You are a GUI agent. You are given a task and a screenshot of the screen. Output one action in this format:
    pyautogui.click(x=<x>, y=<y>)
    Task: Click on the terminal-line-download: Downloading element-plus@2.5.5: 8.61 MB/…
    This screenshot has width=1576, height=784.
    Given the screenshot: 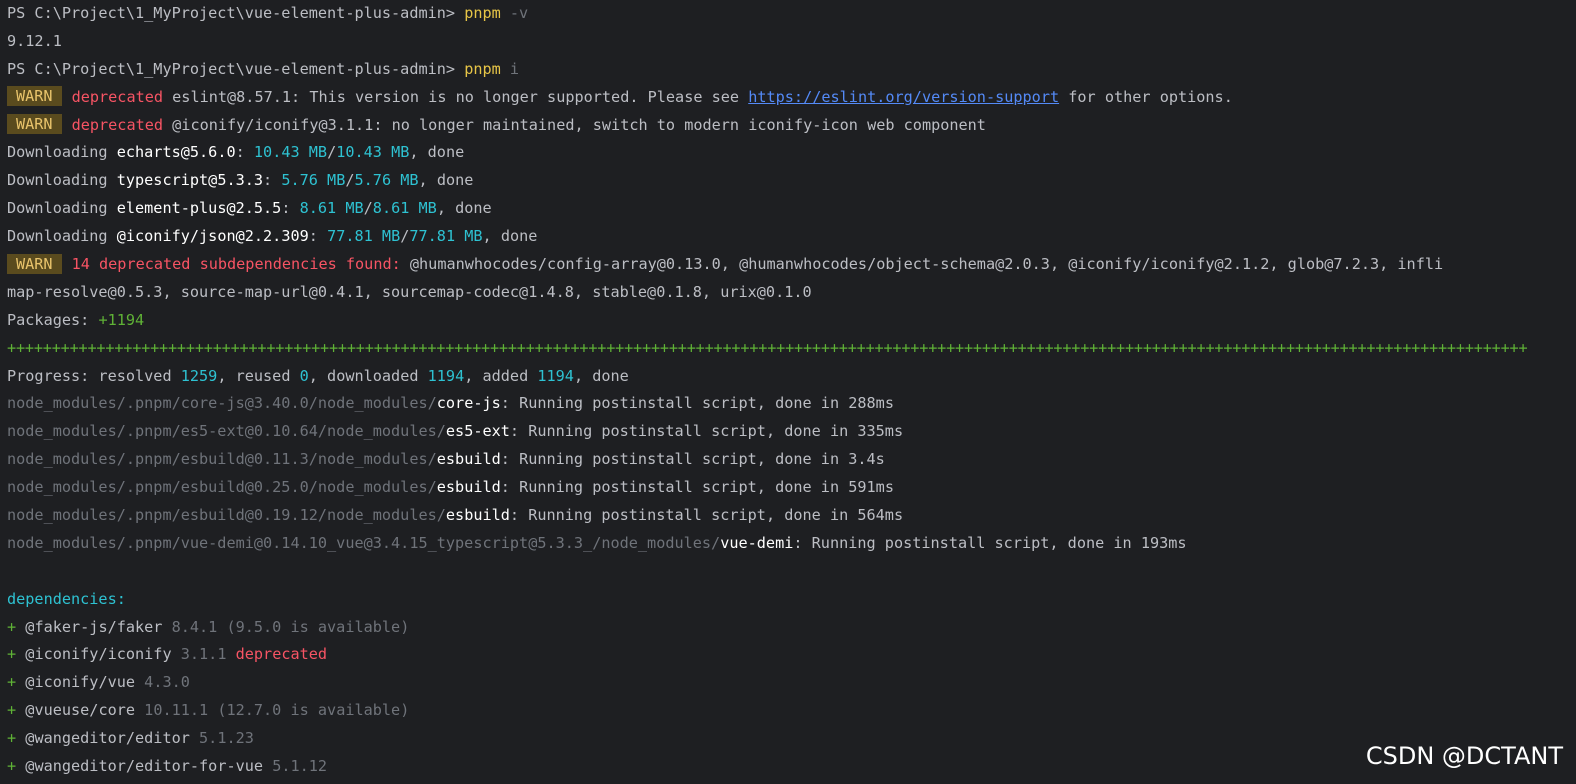 What is the action you would take?
    pyautogui.click(x=788, y=209)
    